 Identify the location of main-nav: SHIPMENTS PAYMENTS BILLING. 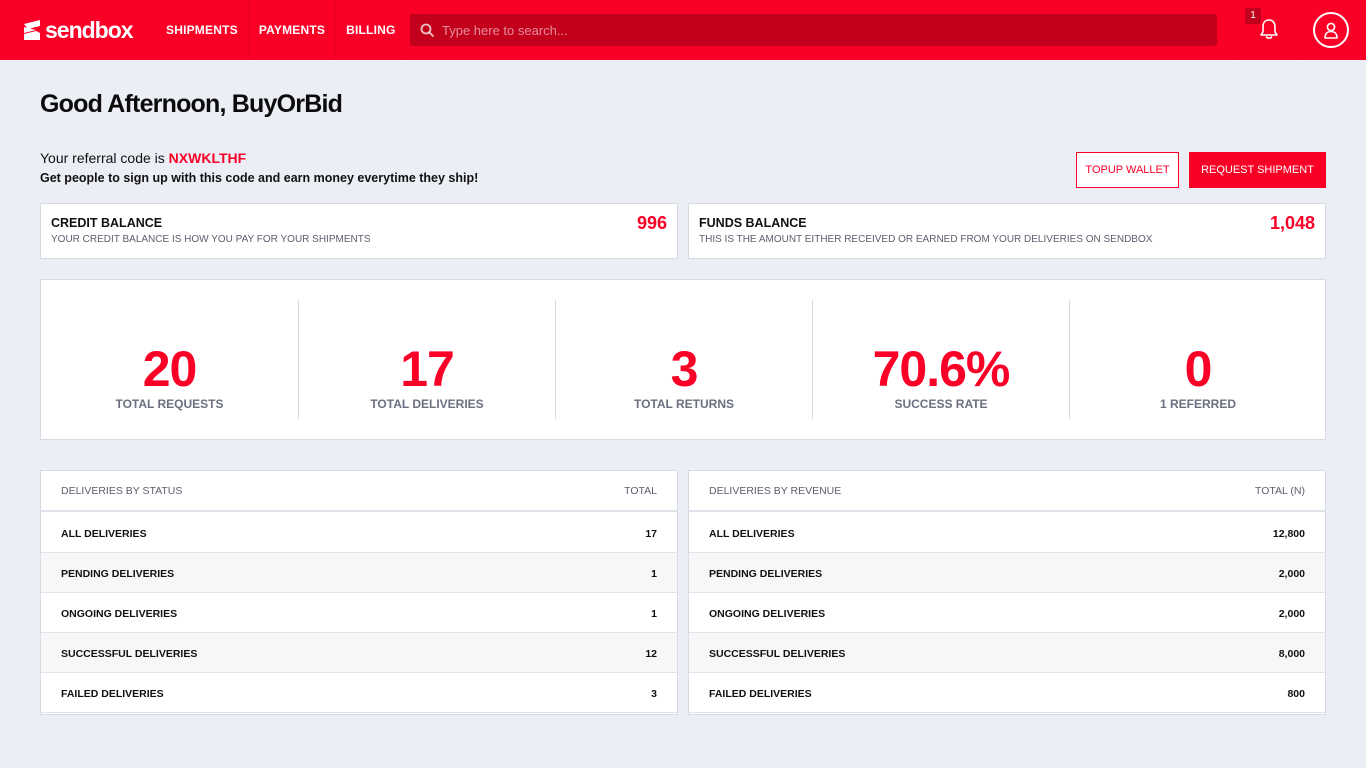
(281, 30).